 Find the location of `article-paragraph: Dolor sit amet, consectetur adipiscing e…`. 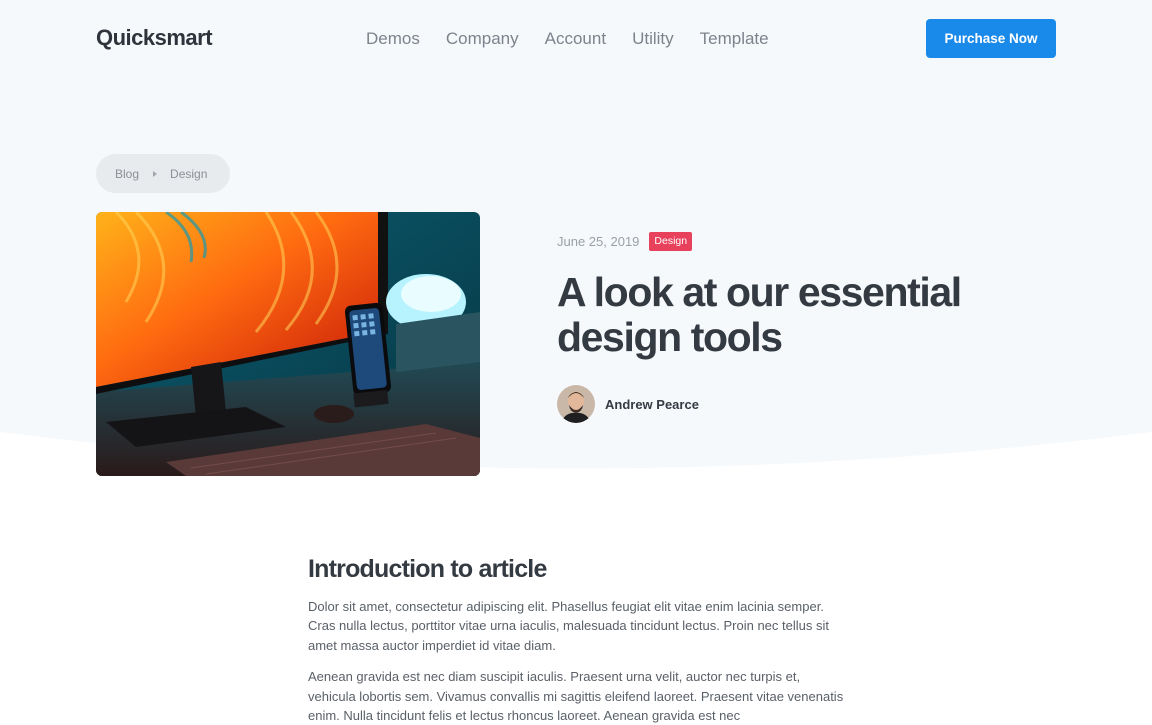

article-paragraph: Dolor sit amet, consectetur adipiscing e… is located at coordinates (568, 626).